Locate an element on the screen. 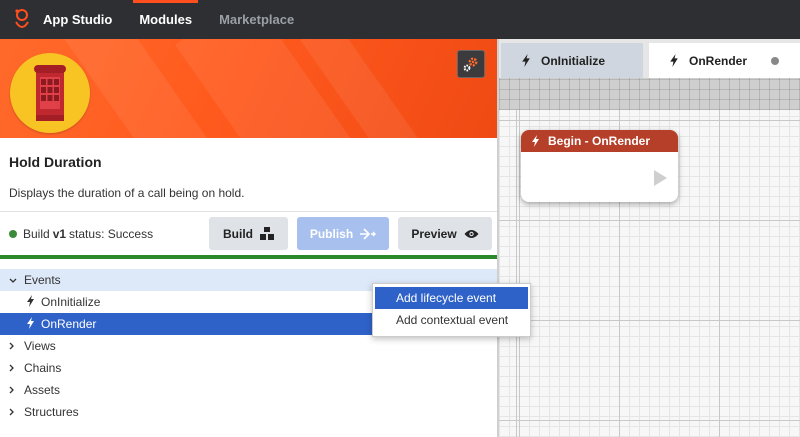 The width and height of the screenshot is (800, 437). nav-modules: Modules is located at coordinates (165, 19).